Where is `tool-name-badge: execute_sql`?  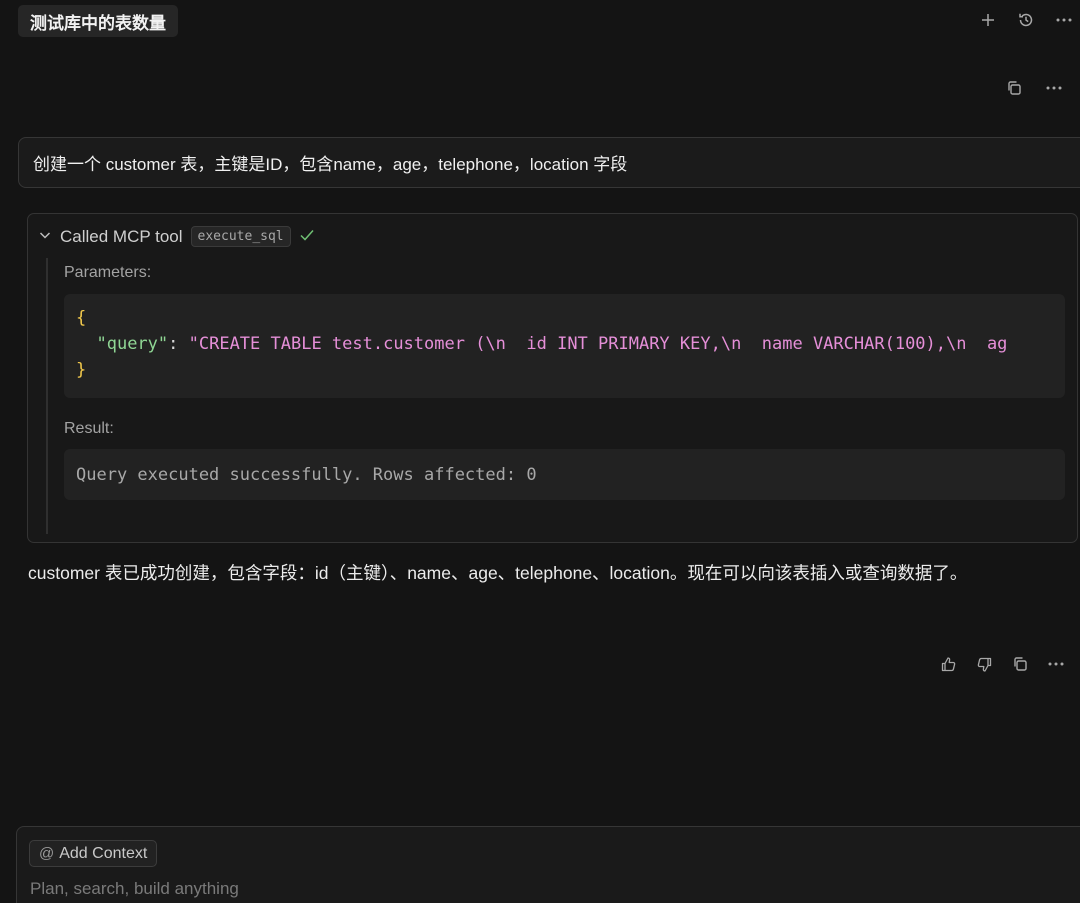 tool-name-badge: execute_sql is located at coordinates (240, 236).